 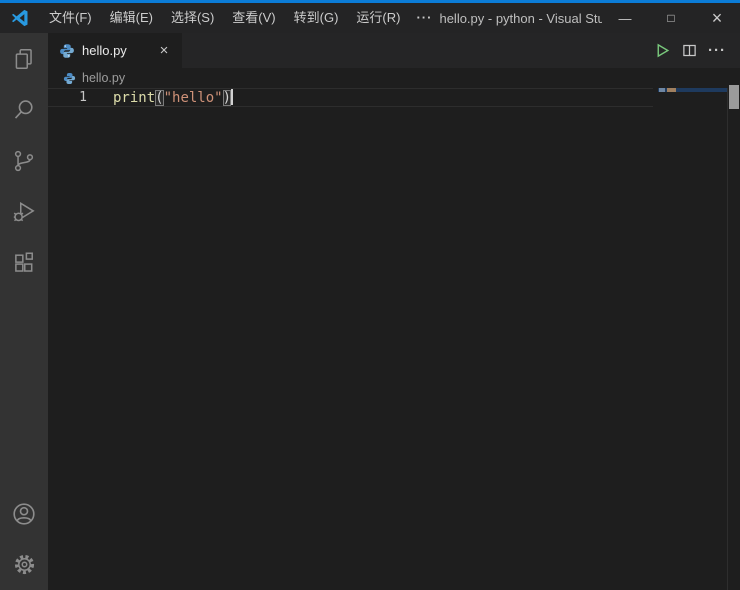 What do you see at coordinates (253, 18) in the screenshot?
I see `menu-view: 查看(V)` at bounding box center [253, 18].